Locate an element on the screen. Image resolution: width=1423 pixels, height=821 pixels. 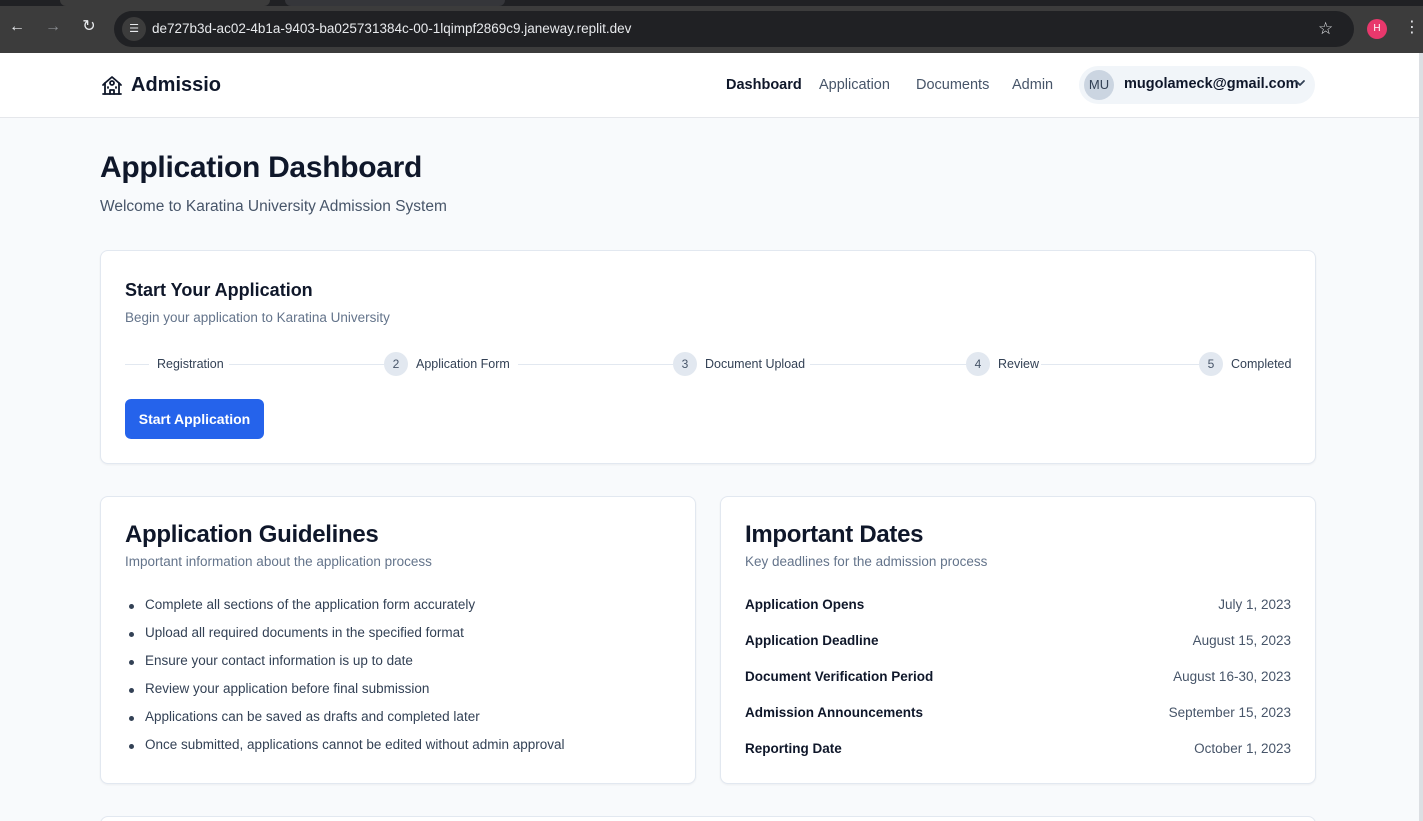
step-label: Registration is located at coordinates (190, 364).